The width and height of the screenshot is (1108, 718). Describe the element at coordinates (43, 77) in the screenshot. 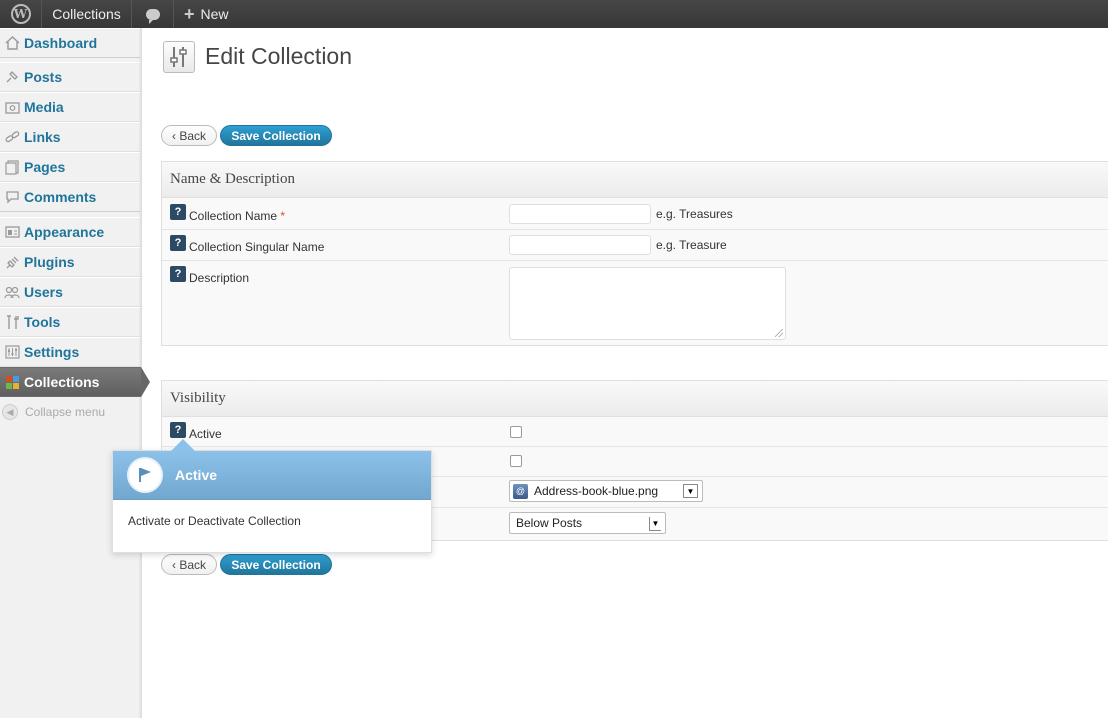

I see `sidebar-item-label: Posts` at that location.